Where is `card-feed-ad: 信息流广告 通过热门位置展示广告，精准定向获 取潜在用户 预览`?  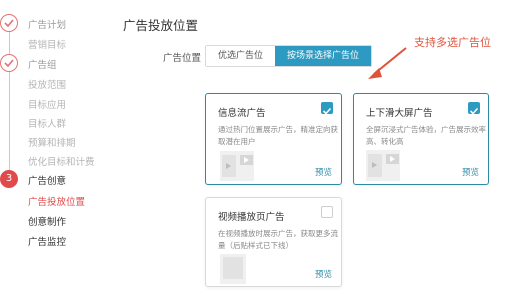
card-feed-ad: 信息流广告 通过热门位置展示广告，精准定向获 取潜在用户 预览 is located at coordinates (273, 139).